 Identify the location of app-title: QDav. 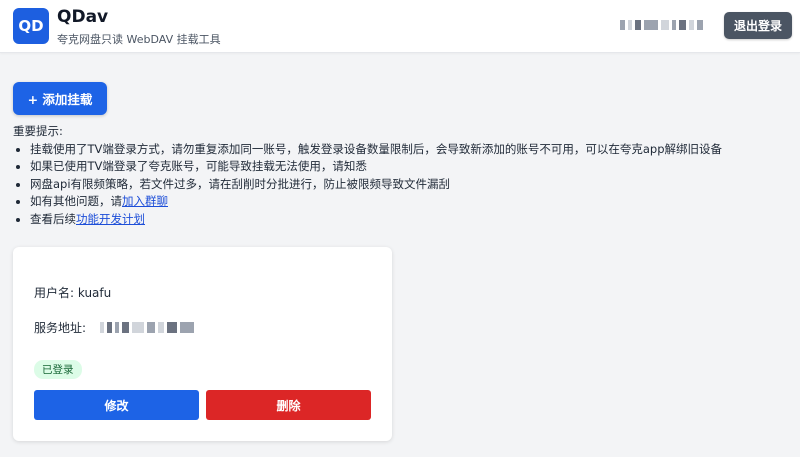
(83, 17).